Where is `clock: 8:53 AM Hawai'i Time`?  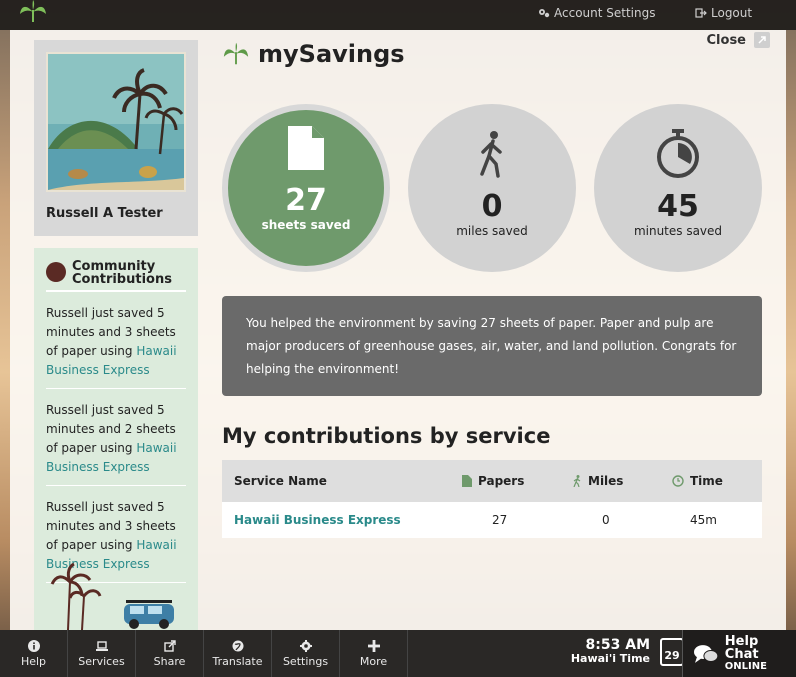 clock: 8:53 AM Hawai'i Time is located at coordinates (610, 651).